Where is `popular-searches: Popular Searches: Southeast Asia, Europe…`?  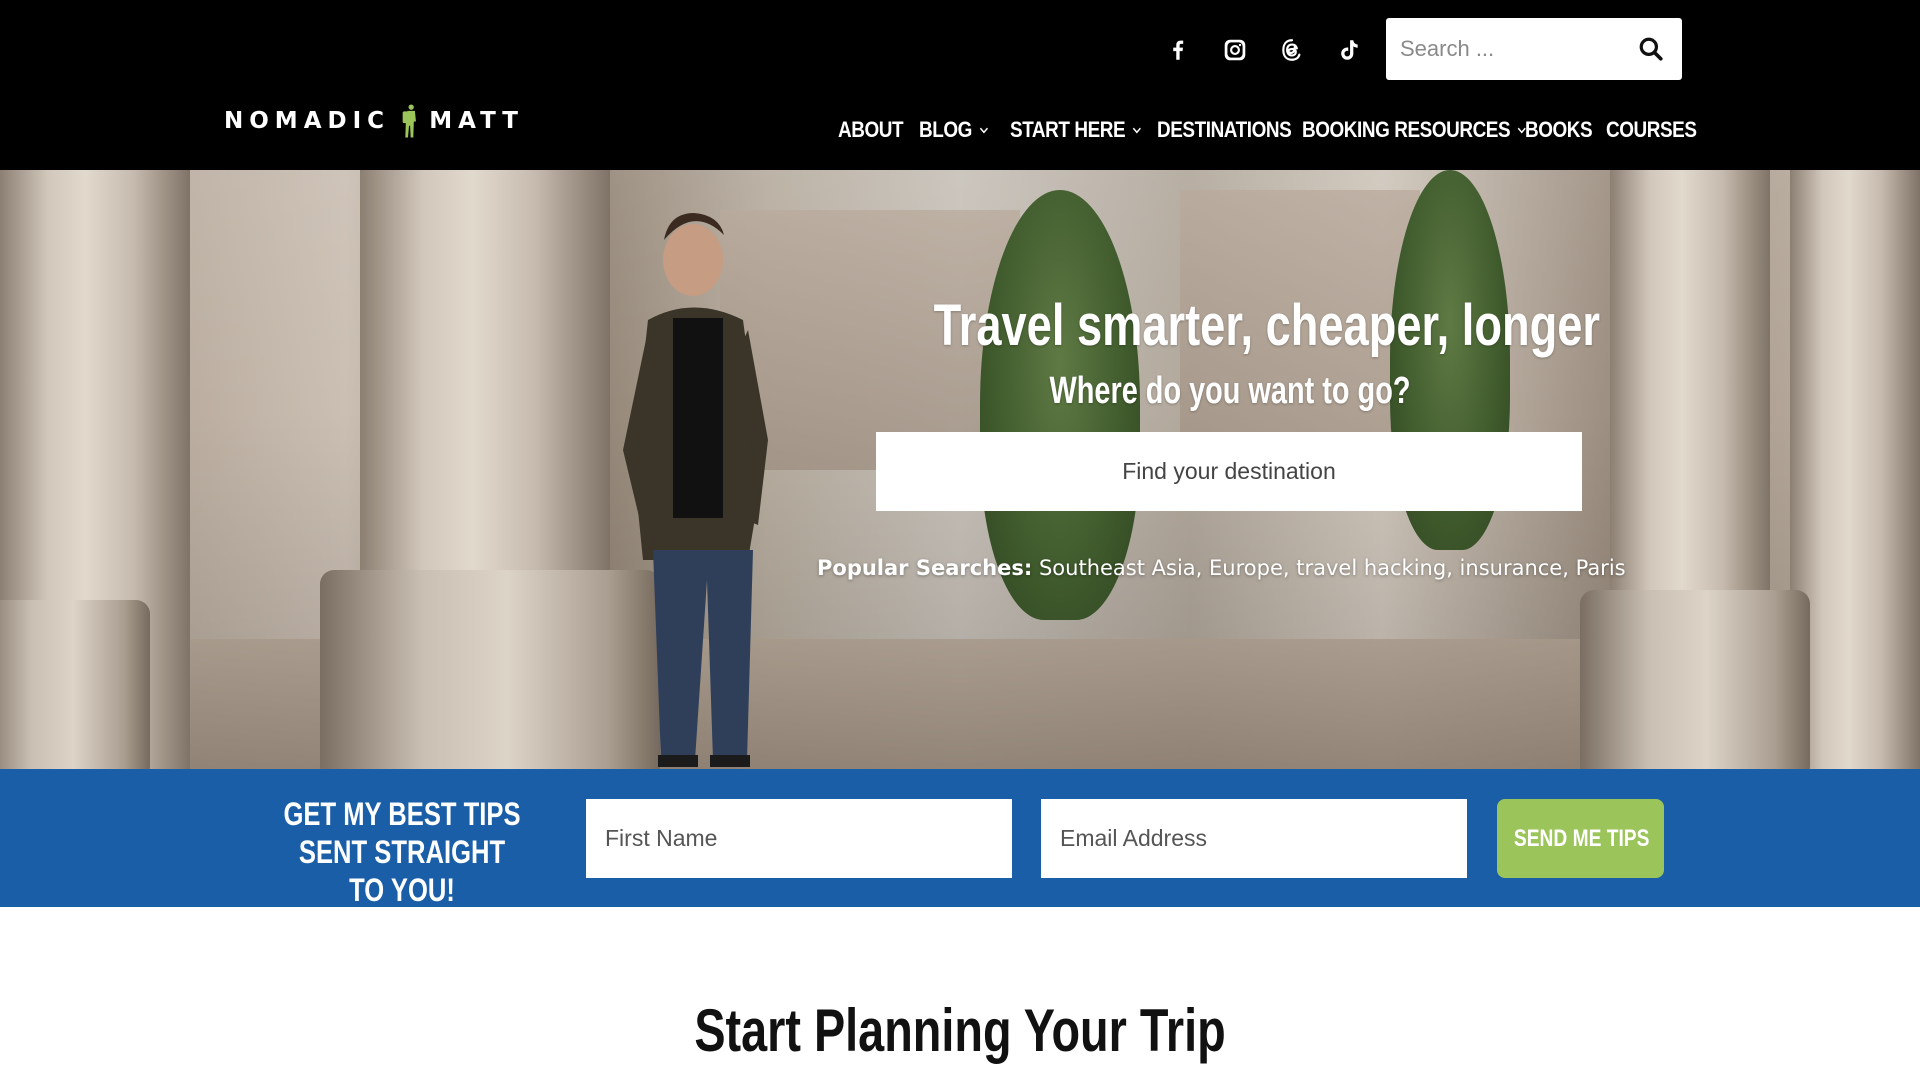 popular-searches: Popular Searches: Southeast Asia, Europe… is located at coordinates (1221, 568).